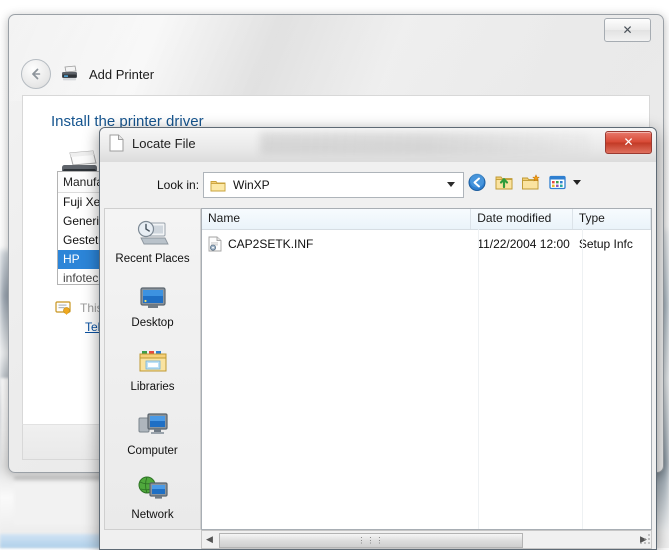  I want to click on place-libraries: Libraries, so click(152, 369).